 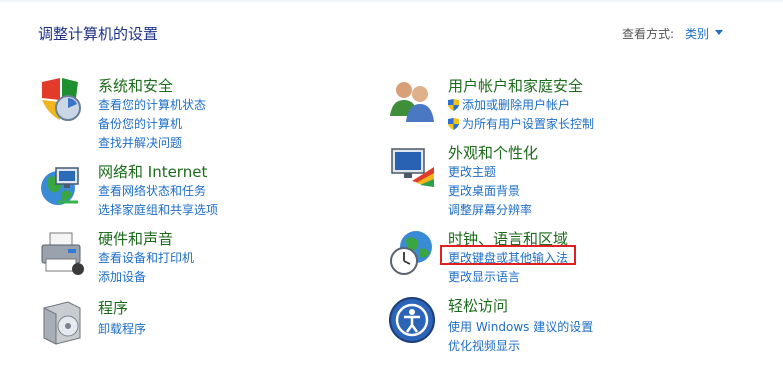 What do you see at coordinates (412, 100) in the screenshot?
I see `users-icon` at bounding box center [412, 100].